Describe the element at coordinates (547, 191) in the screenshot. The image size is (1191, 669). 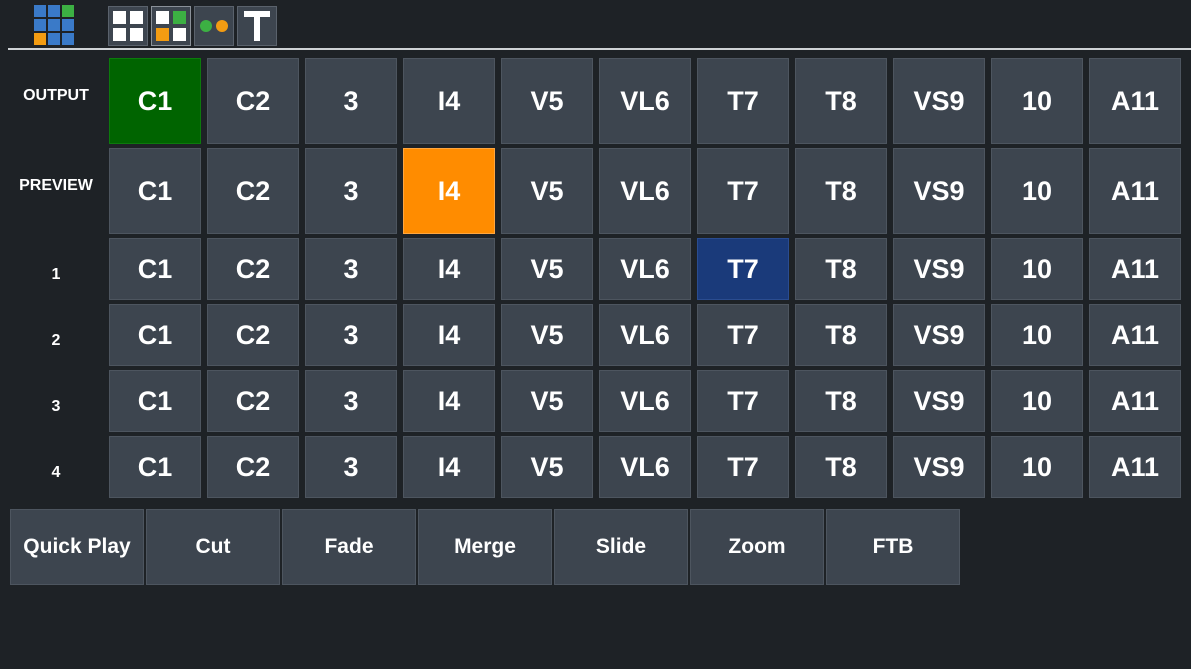
I see `source-tile-r1-v5: V5` at that location.